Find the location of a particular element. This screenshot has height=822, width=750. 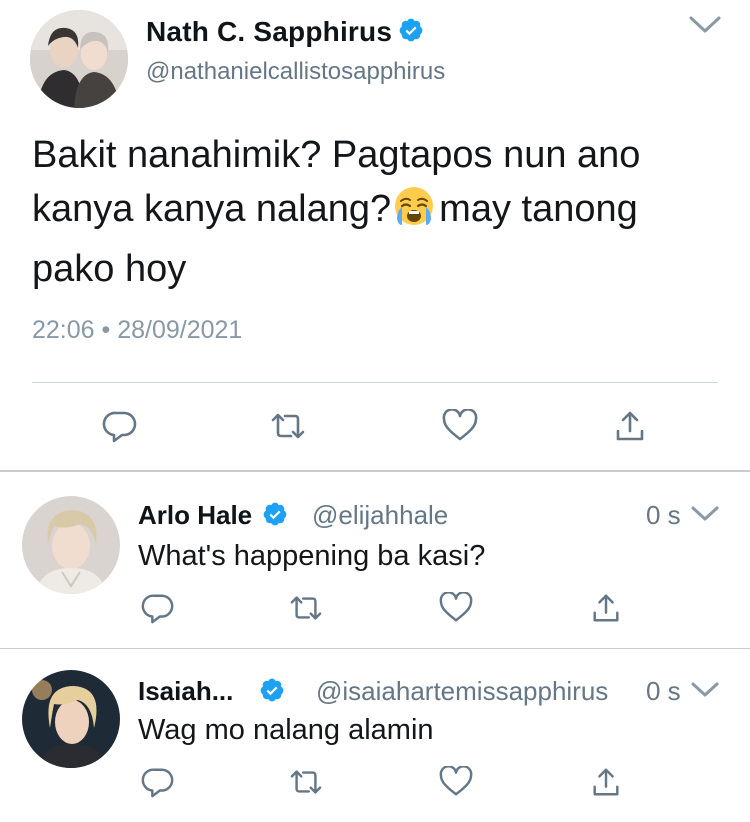

reply-author-handle: @isaiahartemissapphirus is located at coordinates (462, 691).